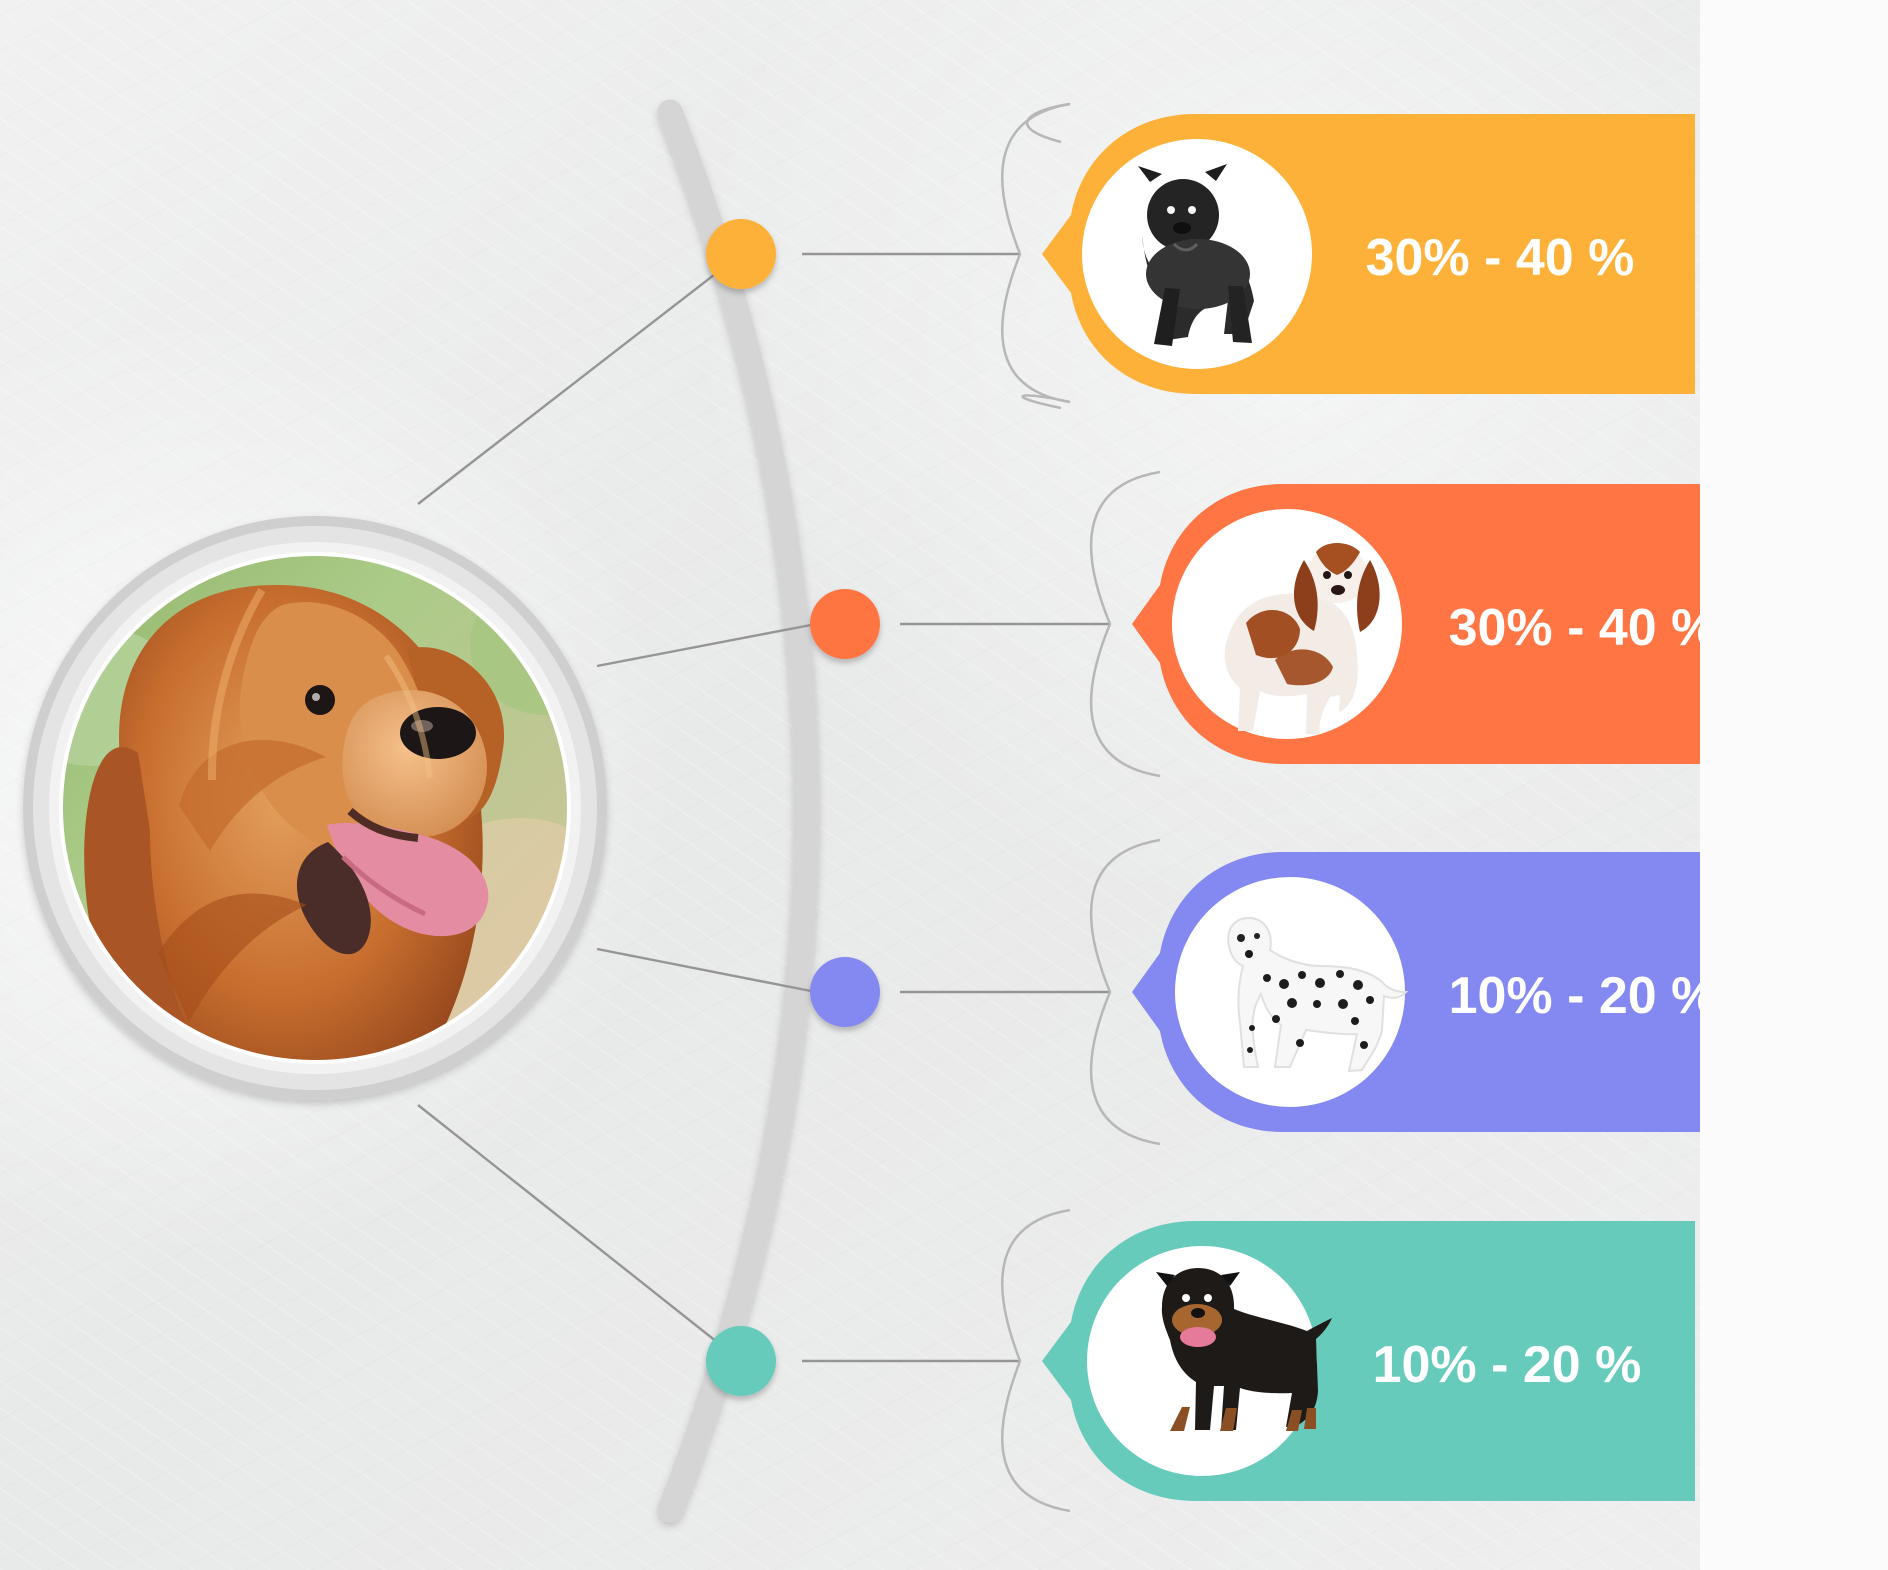 Image resolution: width=1888 pixels, height=1570 pixels. I want to click on card-4-label: 10% - 20 %, so click(1507, 1365).